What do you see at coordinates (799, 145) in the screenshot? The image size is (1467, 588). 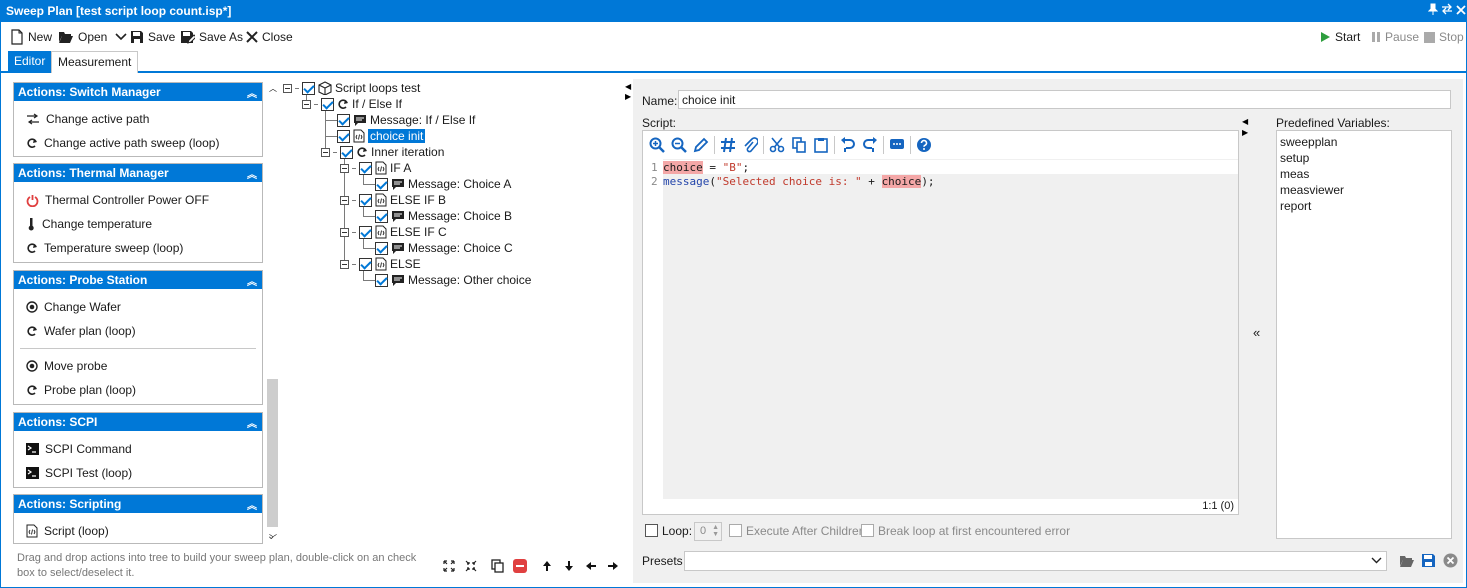 I see `copy-icon` at bounding box center [799, 145].